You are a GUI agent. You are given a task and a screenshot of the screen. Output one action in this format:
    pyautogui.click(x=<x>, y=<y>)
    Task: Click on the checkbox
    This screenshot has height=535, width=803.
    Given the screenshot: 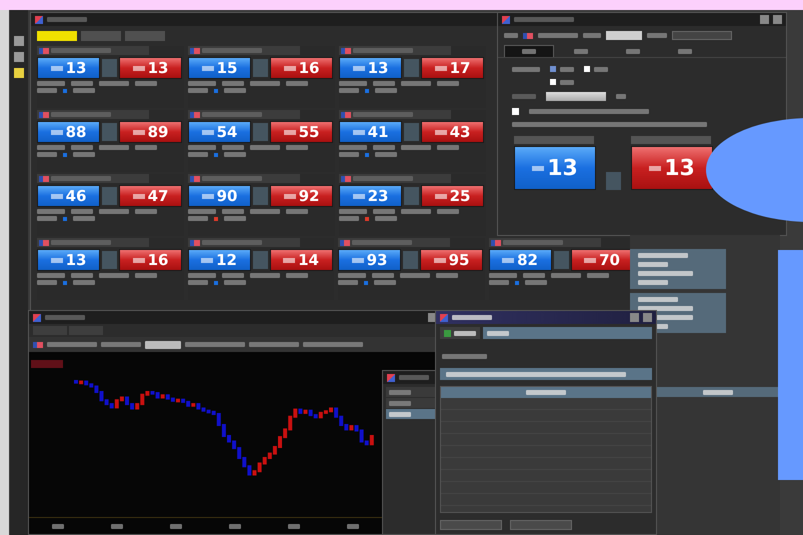 What is the action you would take?
    pyautogui.click(x=515, y=111)
    